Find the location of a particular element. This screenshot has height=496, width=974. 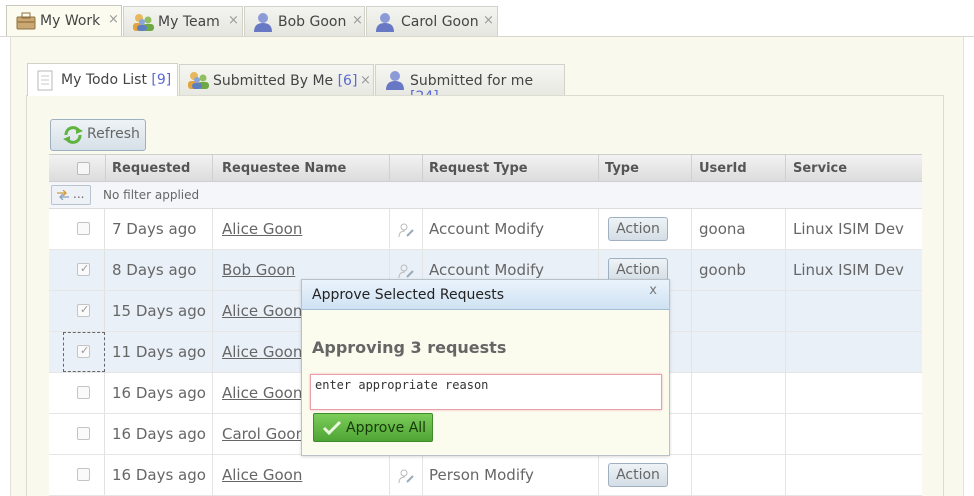

tab-carol-goon: Carol Goon × is located at coordinates (432, 21).